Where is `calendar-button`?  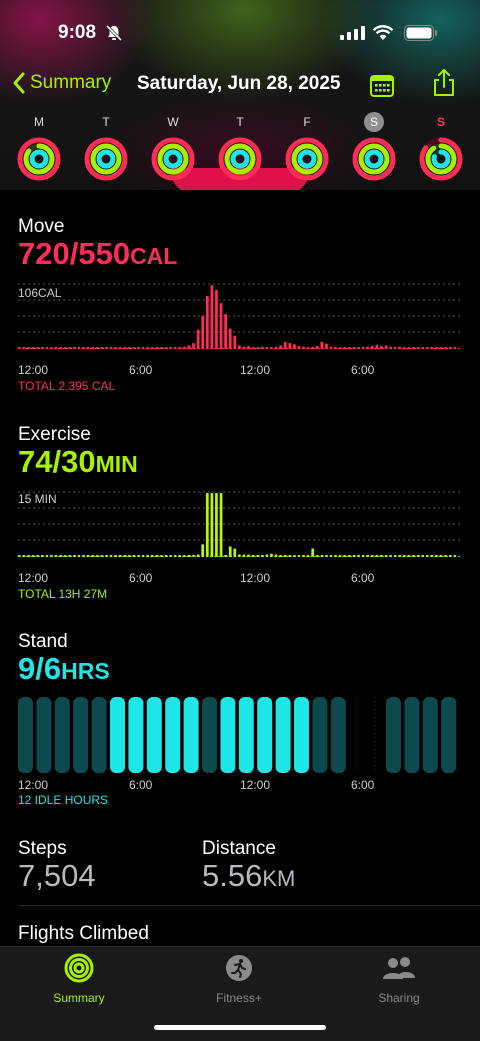
calendar-button is located at coordinates (382, 85).